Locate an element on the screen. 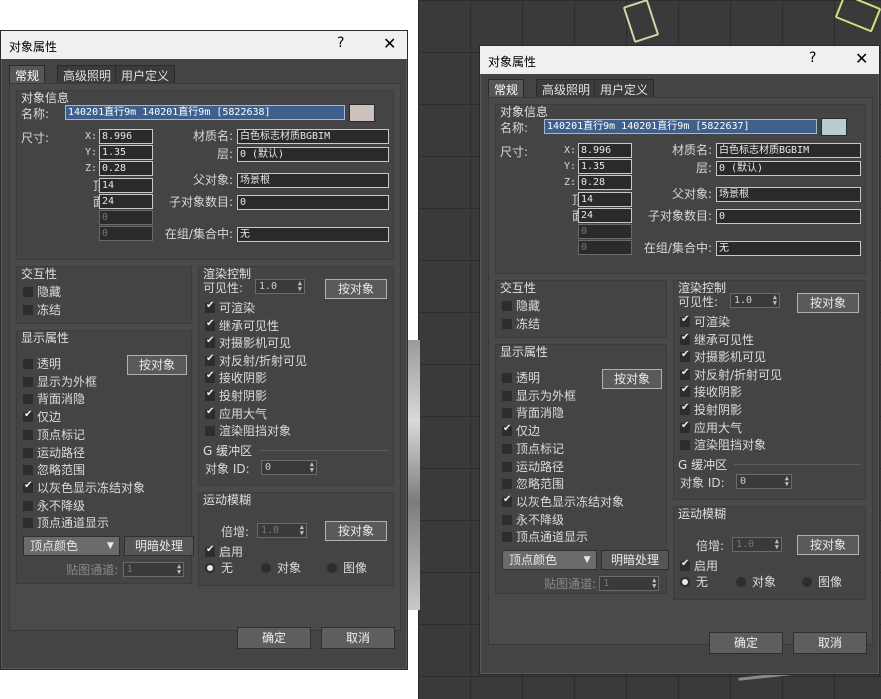 This screenshot has width=881, height=699. trajectory-label: 运动路径 is located at coordinates (61, 452).